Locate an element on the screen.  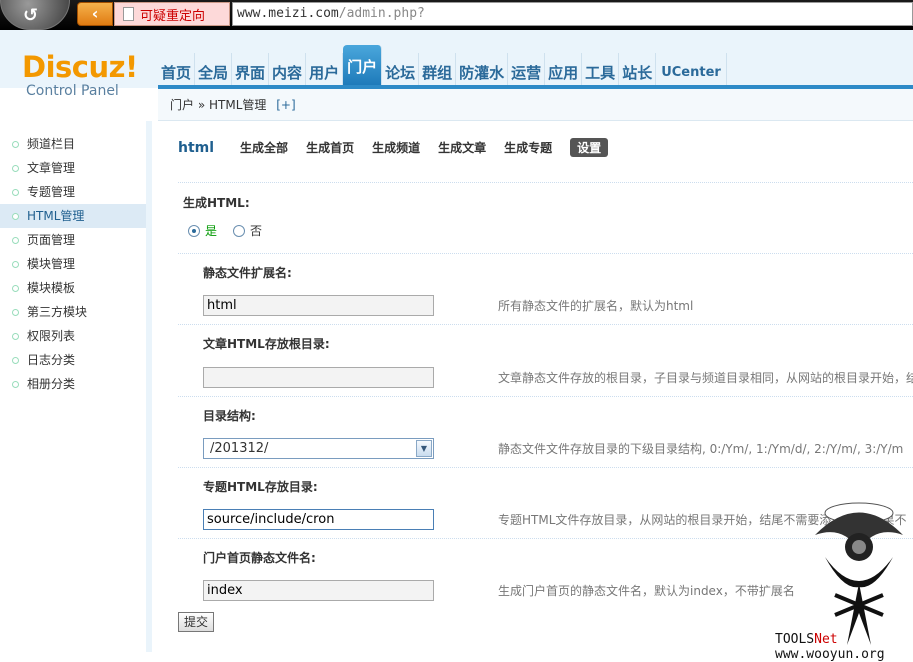
tab-item: 生成文章 is located at coordinates (462, 147).